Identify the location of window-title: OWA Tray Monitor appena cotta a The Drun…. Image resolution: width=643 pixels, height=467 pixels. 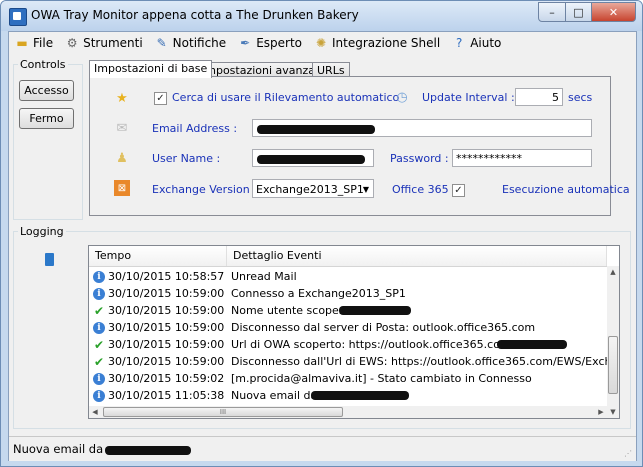
(195, 15).